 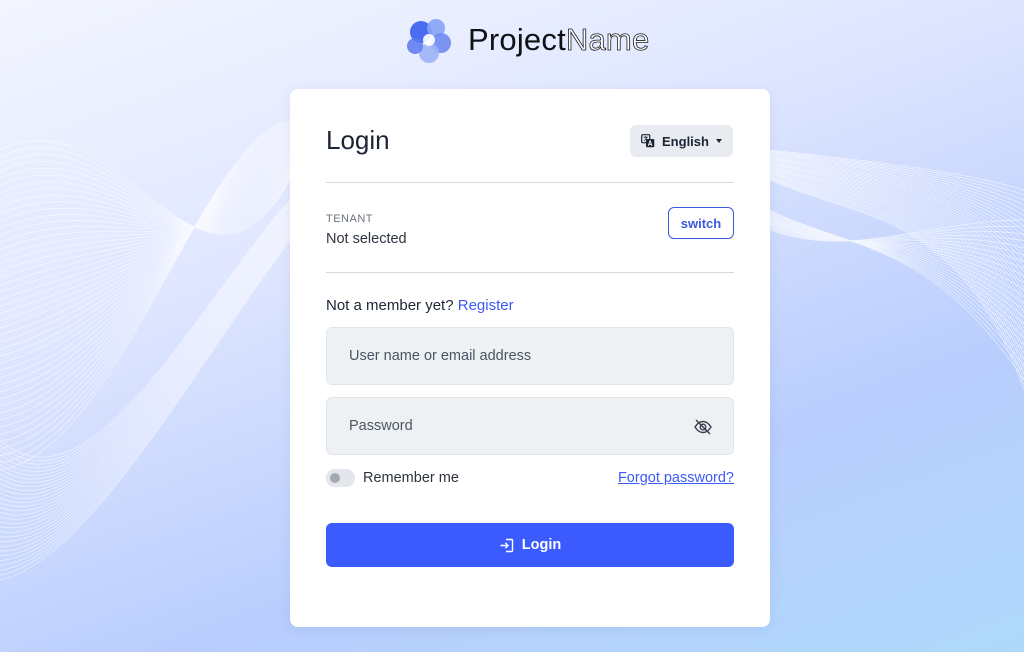 I want to click on register-prompt-text: Not a member yet?, so click(x=390, y=305).